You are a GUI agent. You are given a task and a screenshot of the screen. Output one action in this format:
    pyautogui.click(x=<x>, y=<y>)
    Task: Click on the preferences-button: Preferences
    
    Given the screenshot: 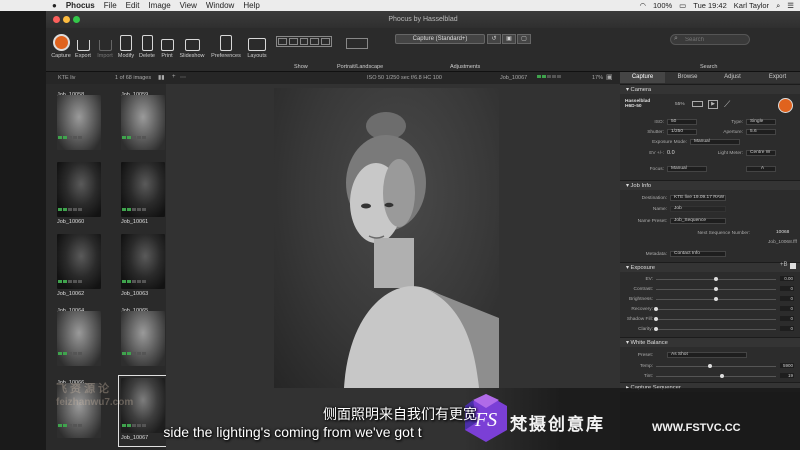 What is the action you would take?
    pyautogui.click(x=226, y=45)
    